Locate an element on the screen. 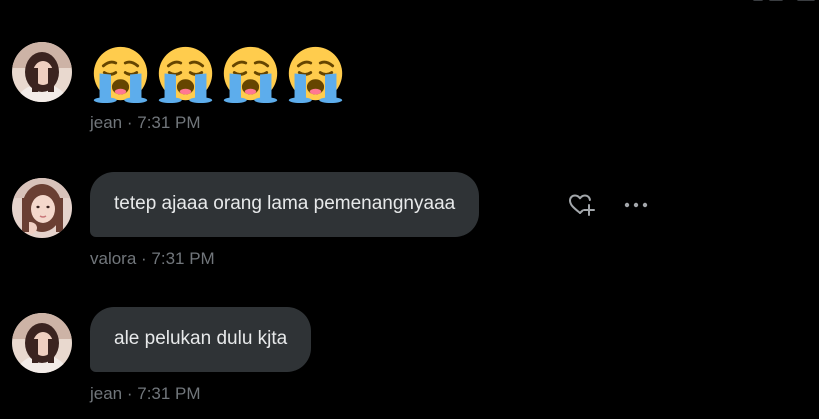 This screenshot has width=819, height=419. message-meta: valora · 7:31 PM is located at coordinates (152, 258).